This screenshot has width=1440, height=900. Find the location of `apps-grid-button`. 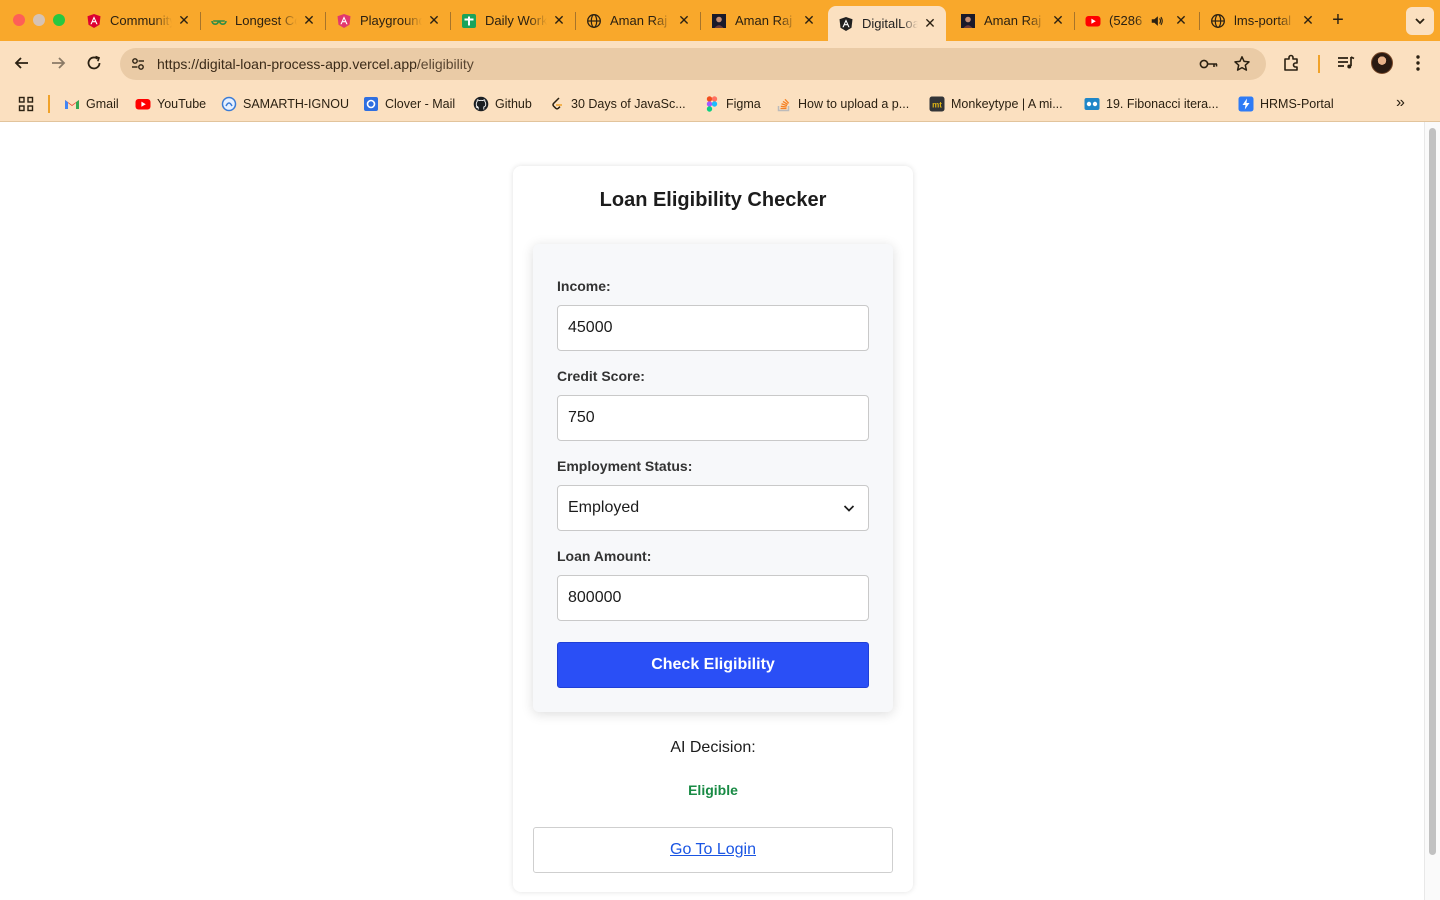

apps-grid-button is located at coordinates (29, 104).